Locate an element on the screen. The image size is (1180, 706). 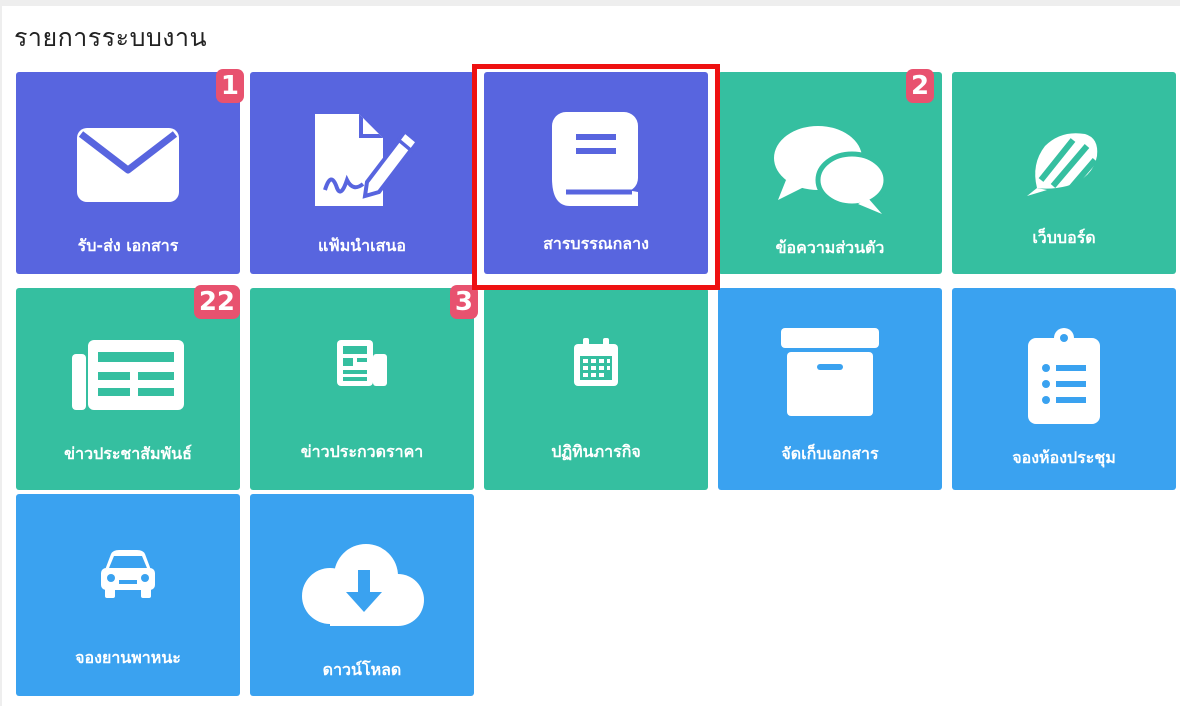
newspaper-icon is located at coordinates (128, 377).